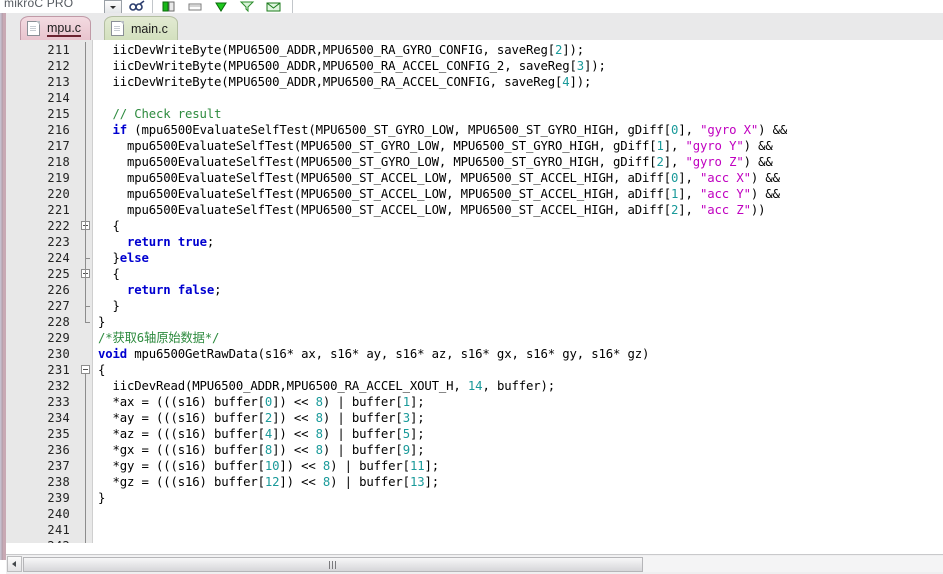 The width and height of the screenshot is (943, 574). What do you see at coordinates (58, 338) in the screenshot?
I see `line-number: 229` at bounding box center [58, 338].